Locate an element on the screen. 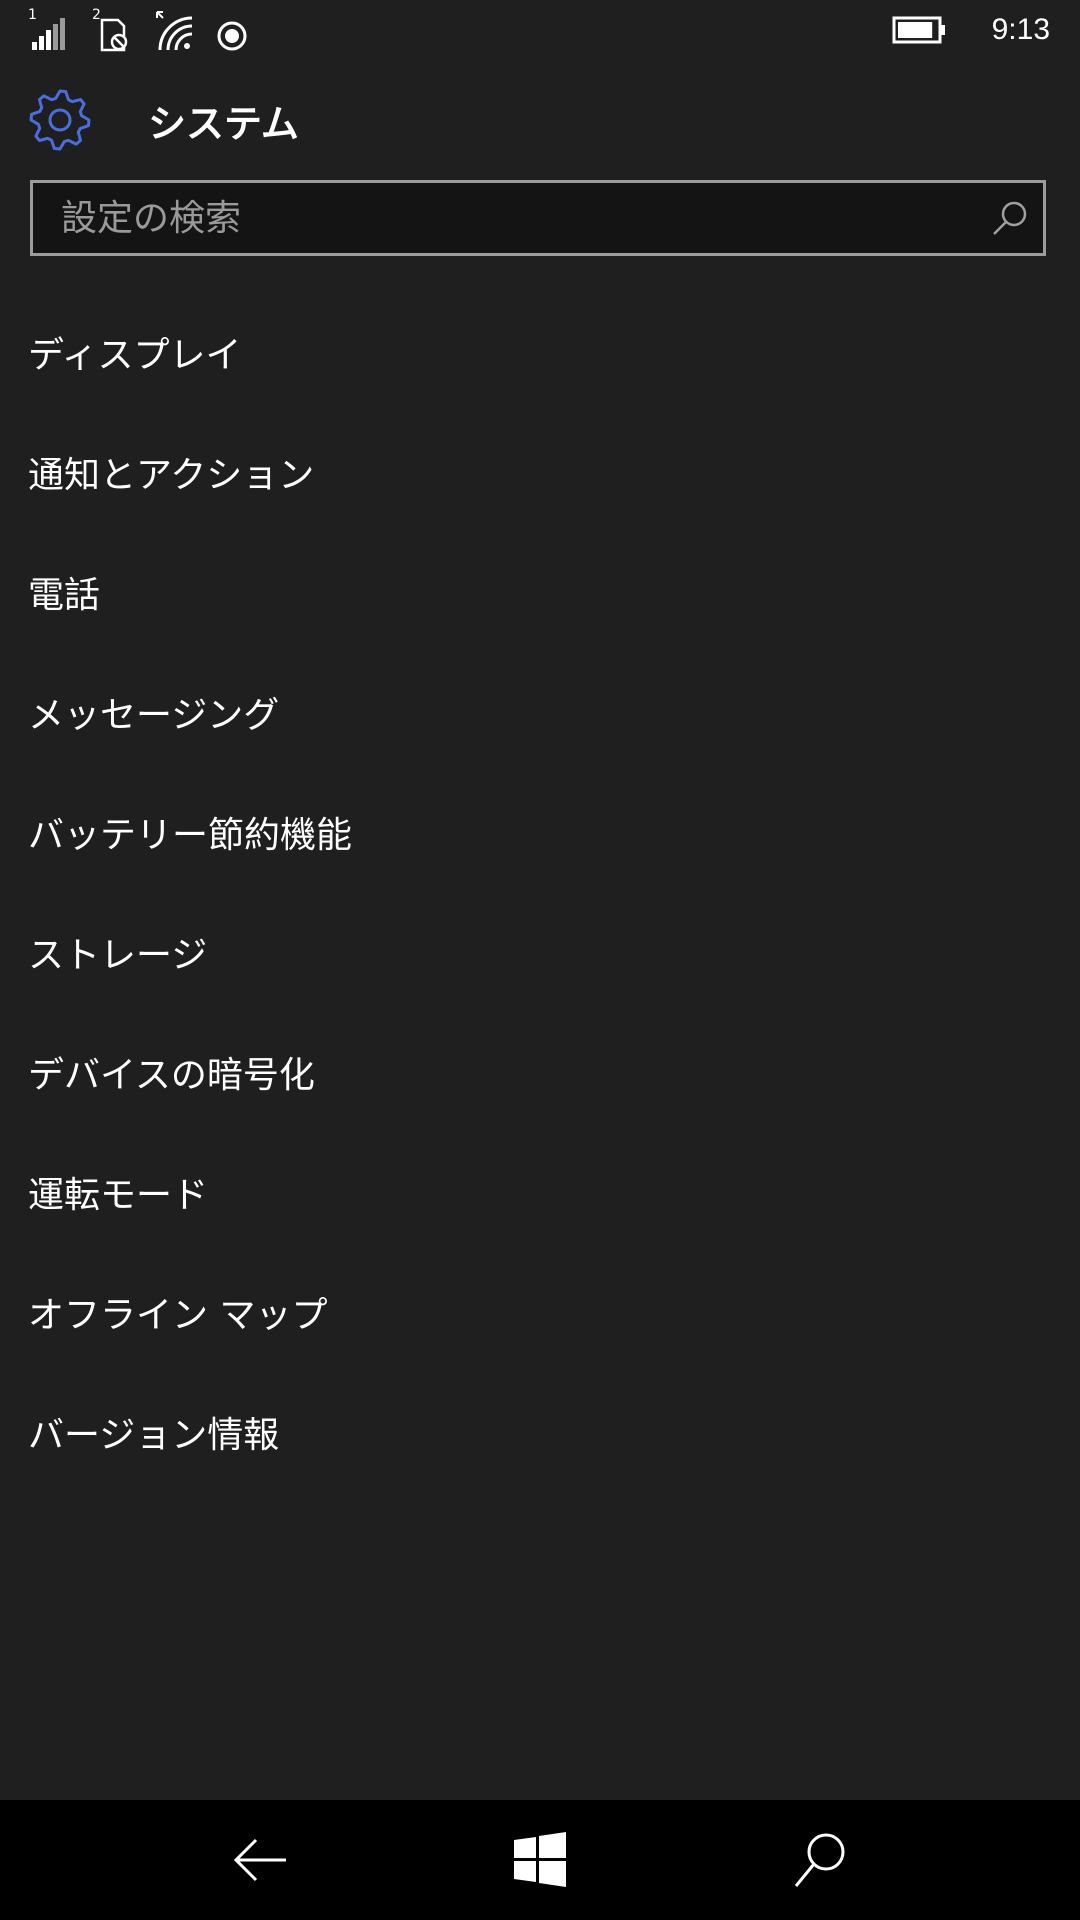 The width and height of the screenshot is (1080, 1920). status-bar: 1 2 9:13 is located at coordinates (540, 30).